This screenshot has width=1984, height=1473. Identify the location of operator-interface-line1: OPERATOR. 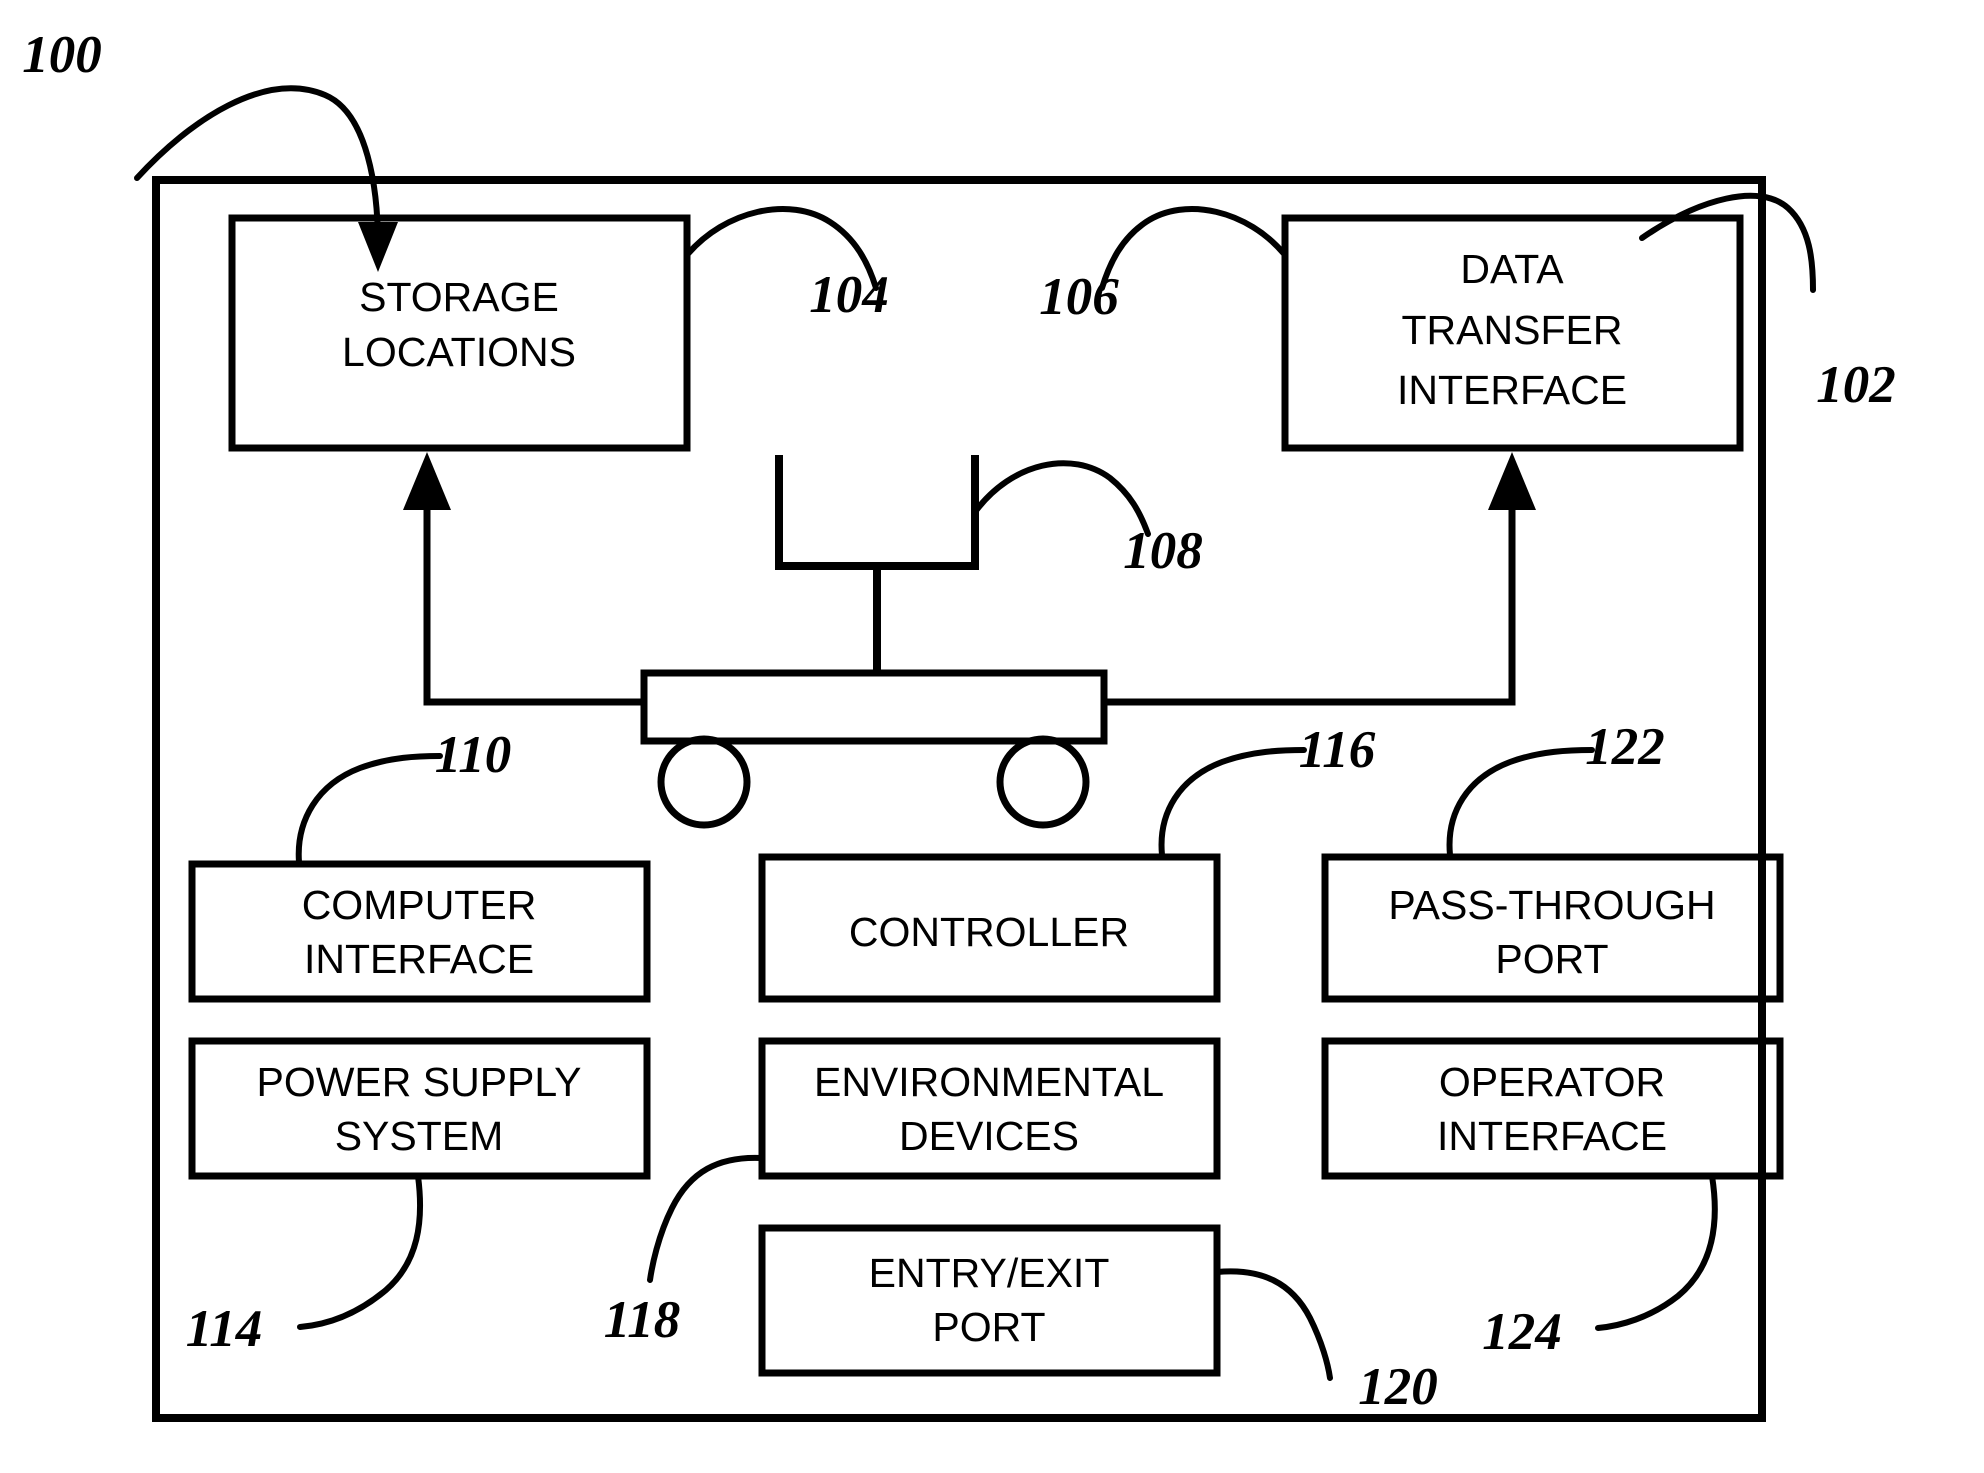
(1552, 1082).